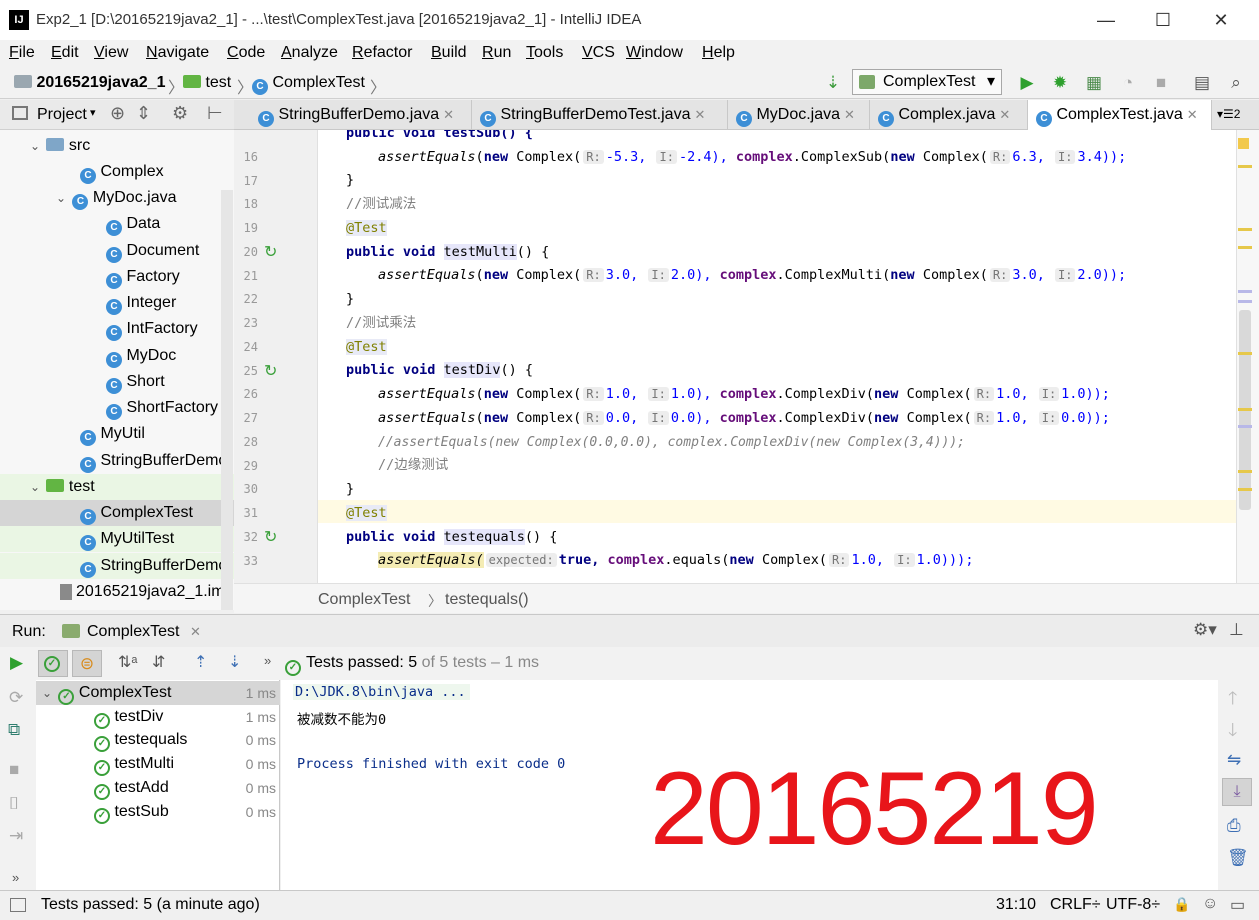  I want to click on camera-icon: ⌷, so click(14, 804).